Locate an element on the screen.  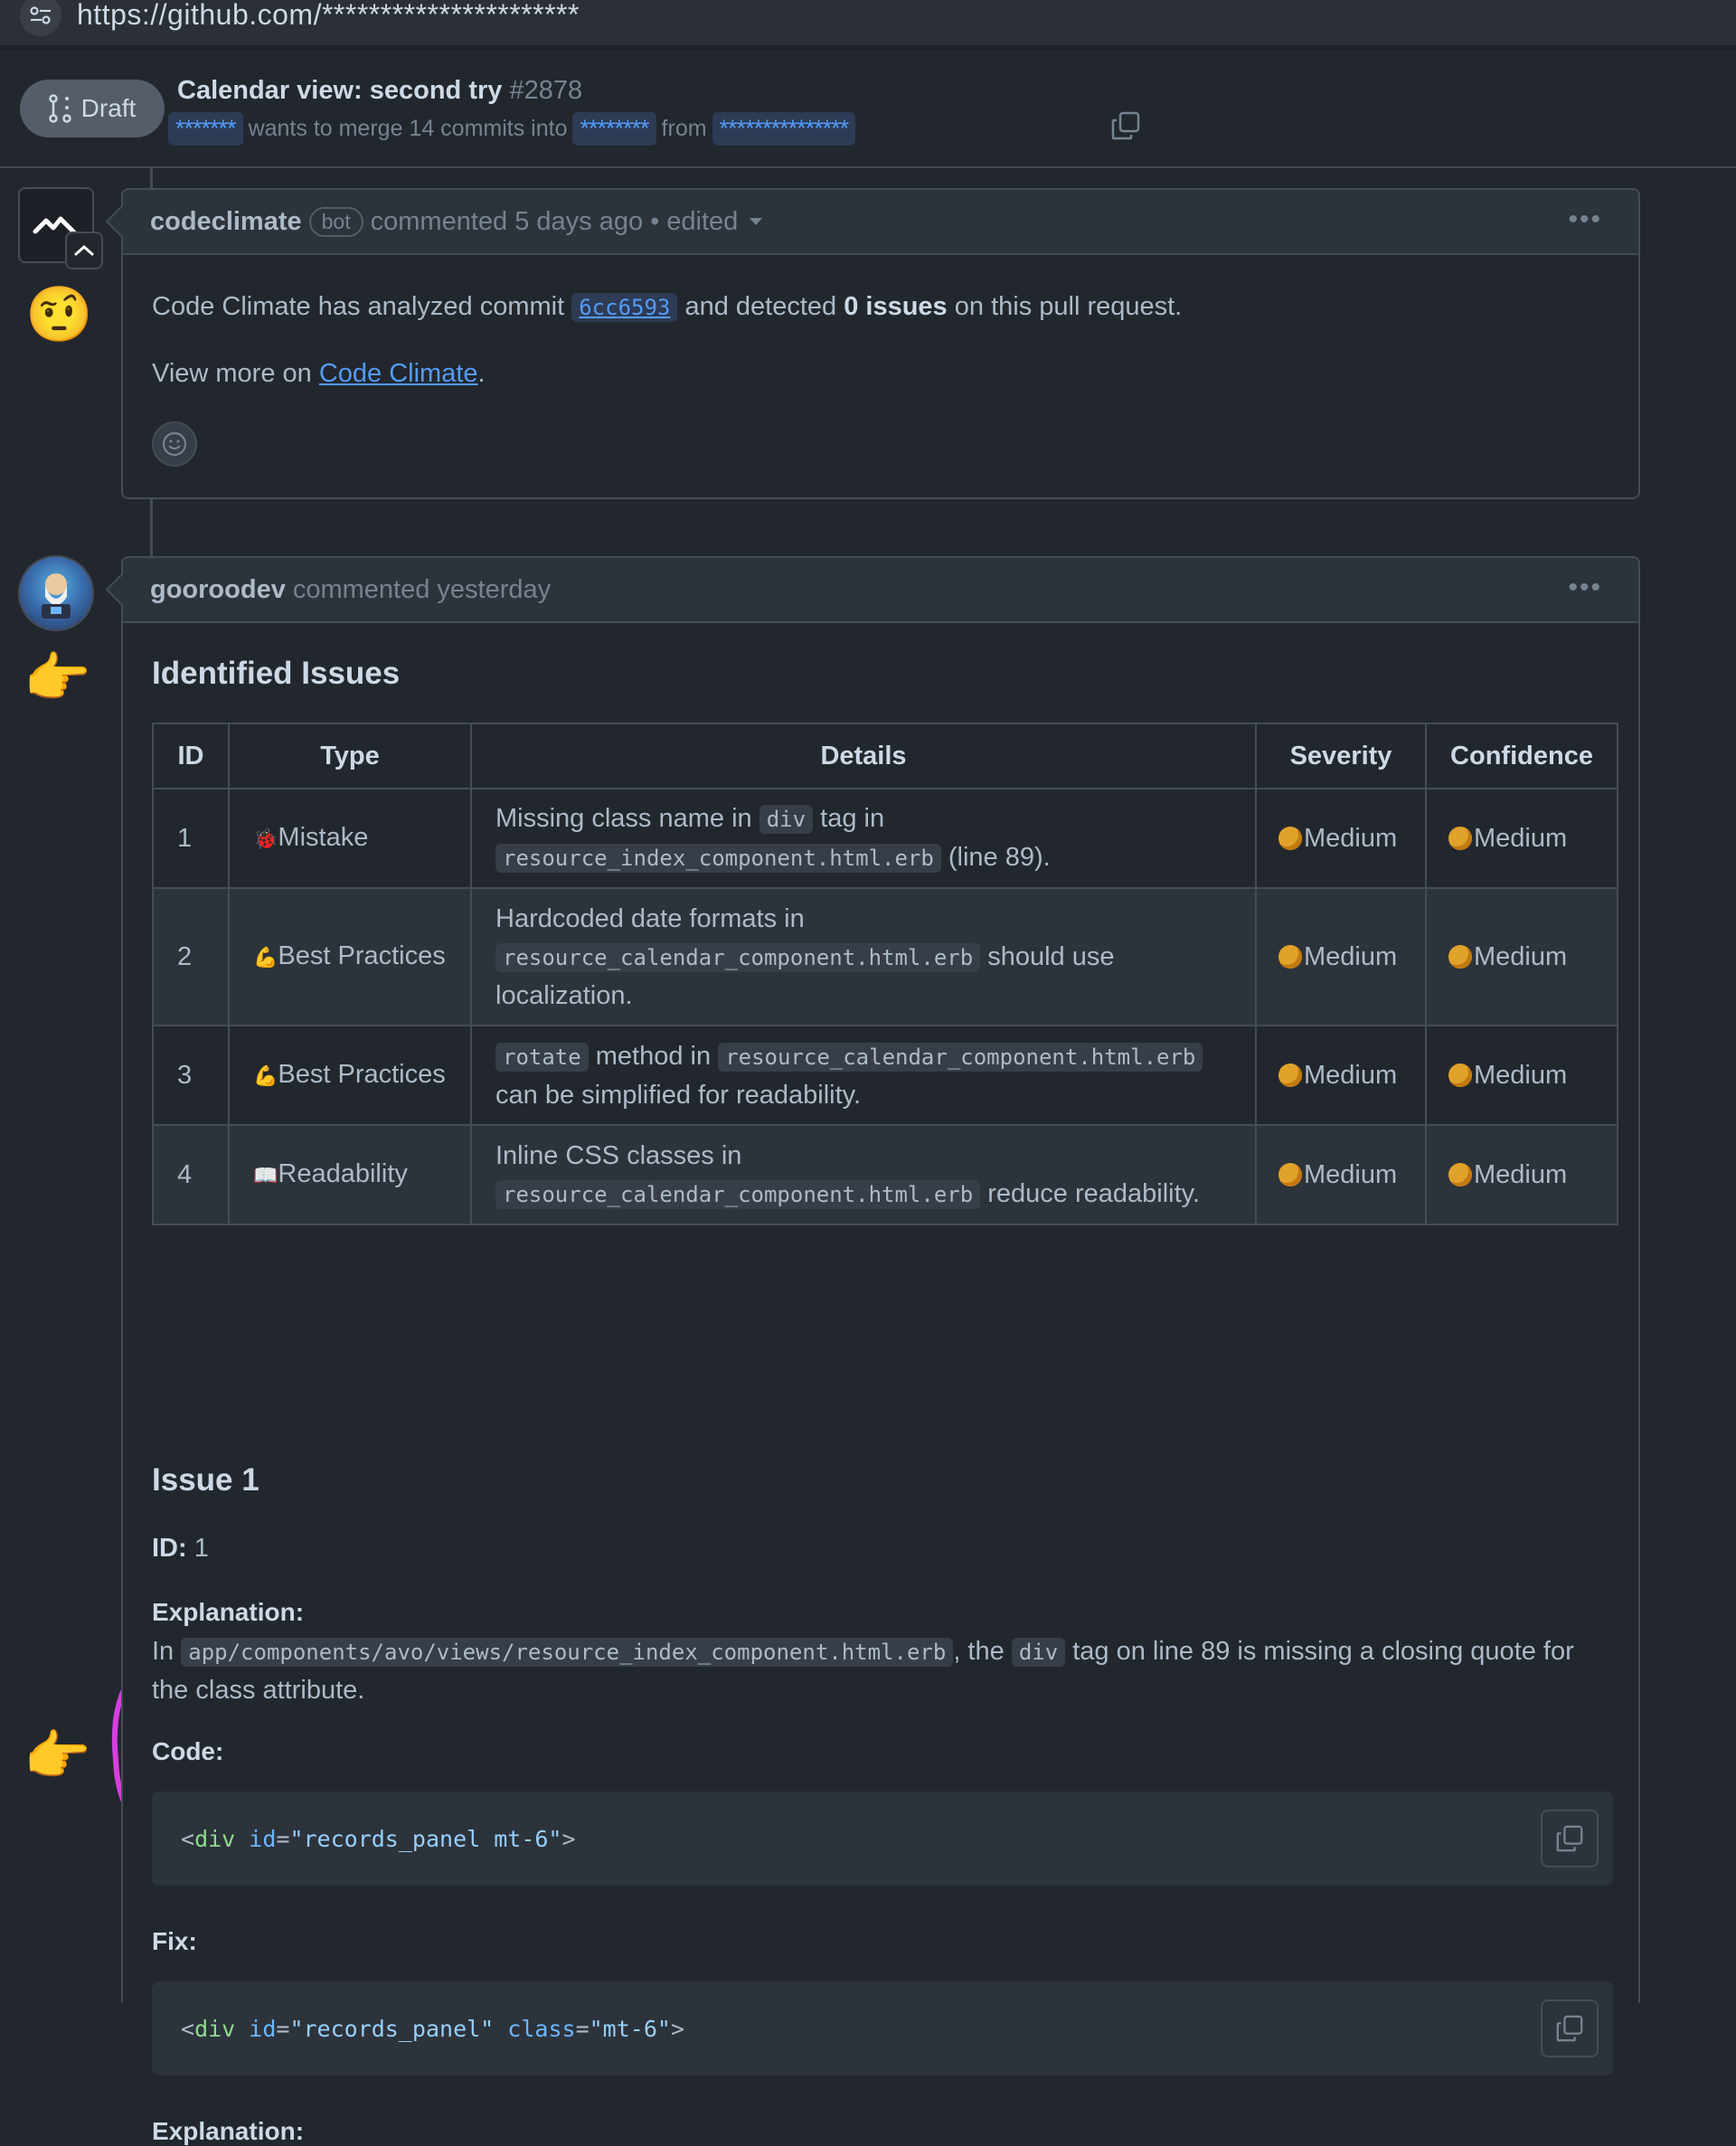
commit-sha-link: 6cc6593 is located at coordinates (624, 307).